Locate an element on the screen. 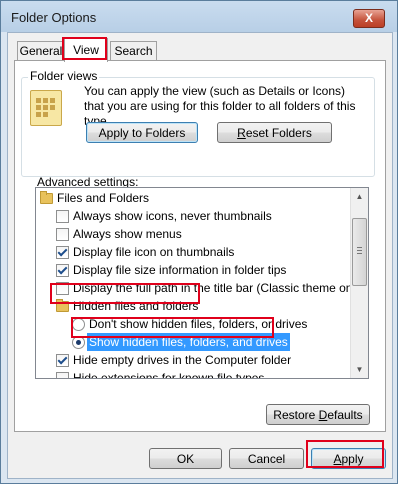 This screenshot has height=484, width=398. title-bar: Folder Options X is located at coordinates (199, 16).